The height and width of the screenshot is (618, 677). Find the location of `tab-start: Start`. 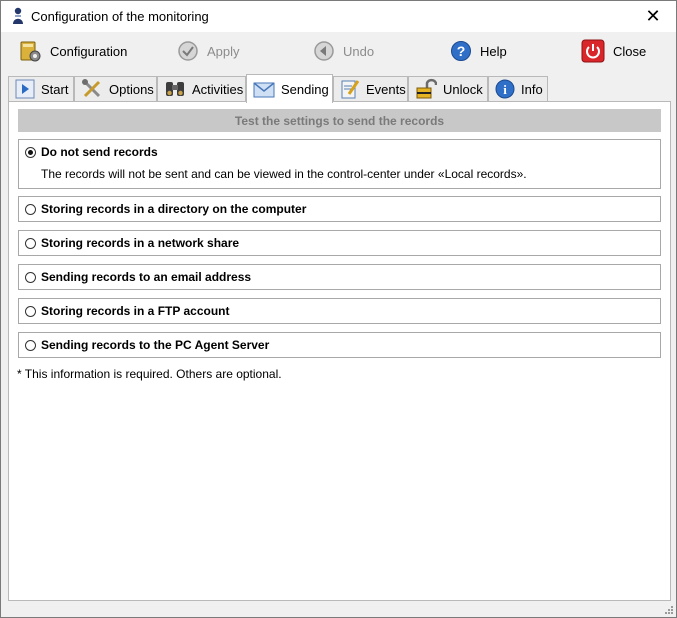

tab-start: Start is located at coordinates (41, 88).